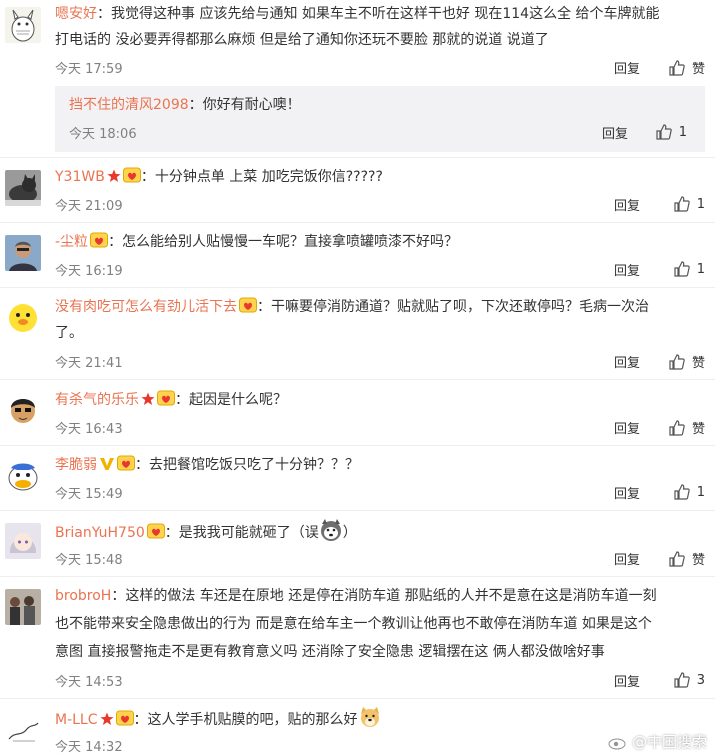  What do you see at coordinates (100, 533) in the screenshot?
I see `username-link: BrianYuH750` at bounding box center [100, 533].